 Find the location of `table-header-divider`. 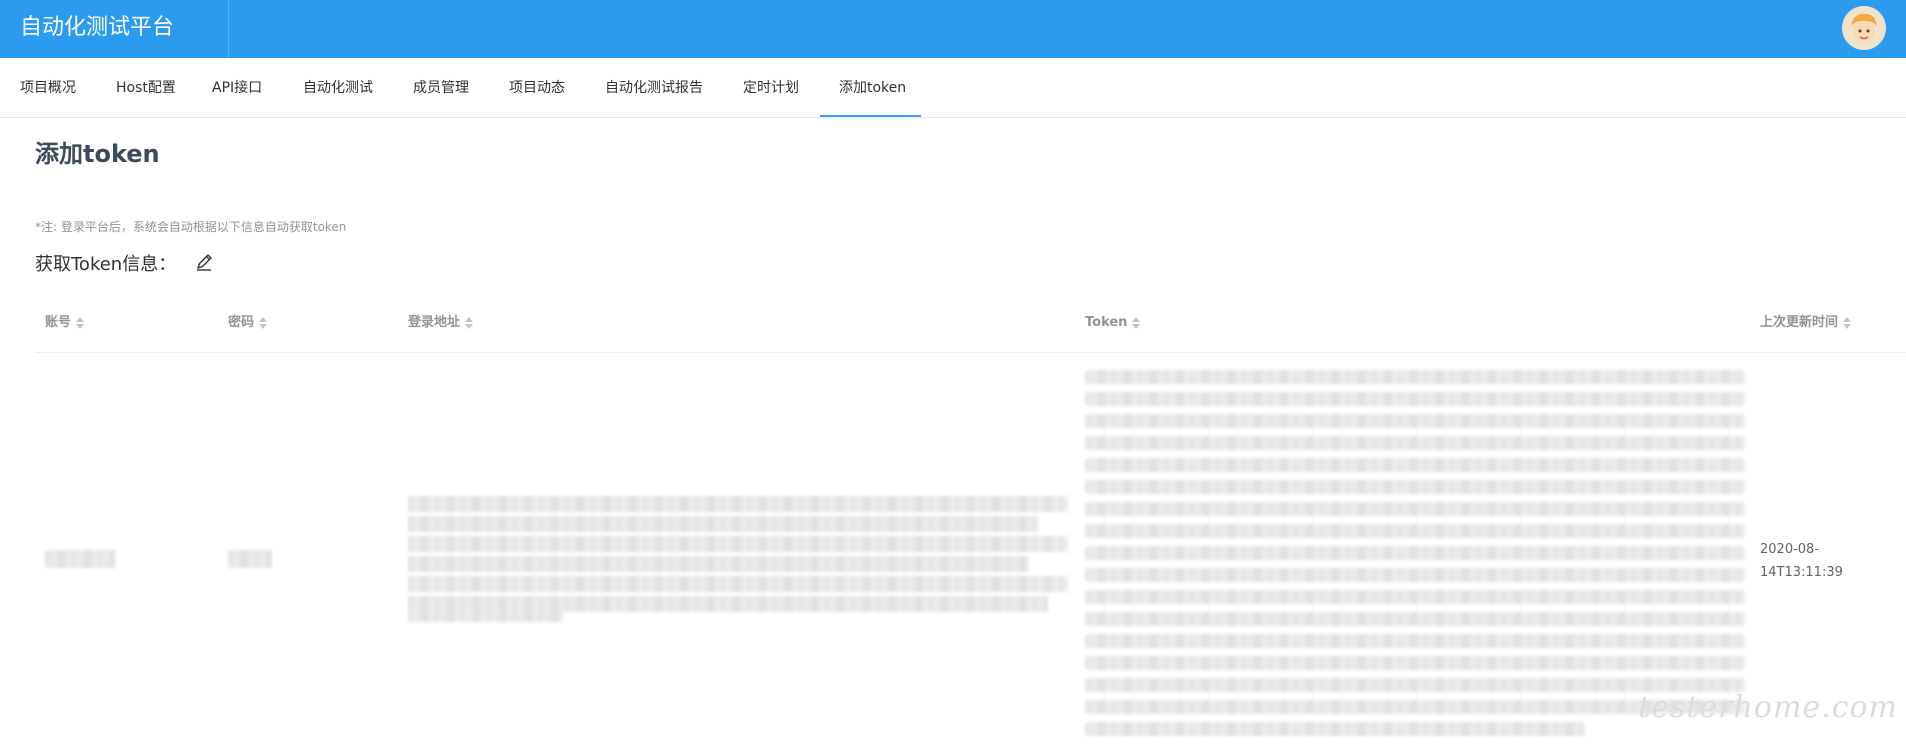

table-header-divider is located at coordinates (970, 352).